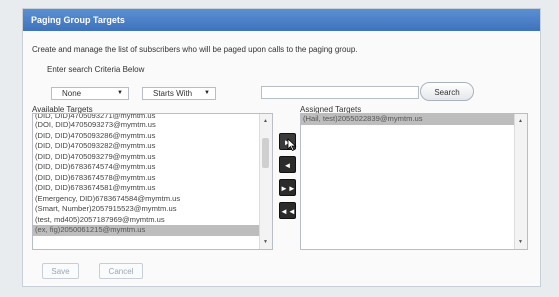  Describe the element at coordinates (287, 210) in the screenshot. I see `move-all-left-button: ◄◄` at that location.